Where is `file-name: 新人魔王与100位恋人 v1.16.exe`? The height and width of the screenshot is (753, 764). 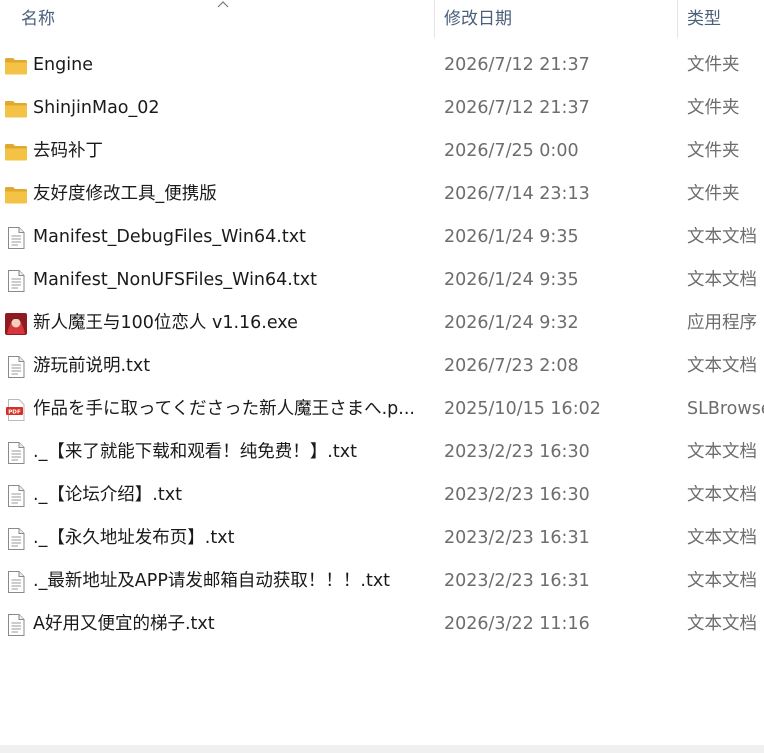 file-name: 新人魔王与100位恋人 v1.16.exe is located at coordinates (165, 323).